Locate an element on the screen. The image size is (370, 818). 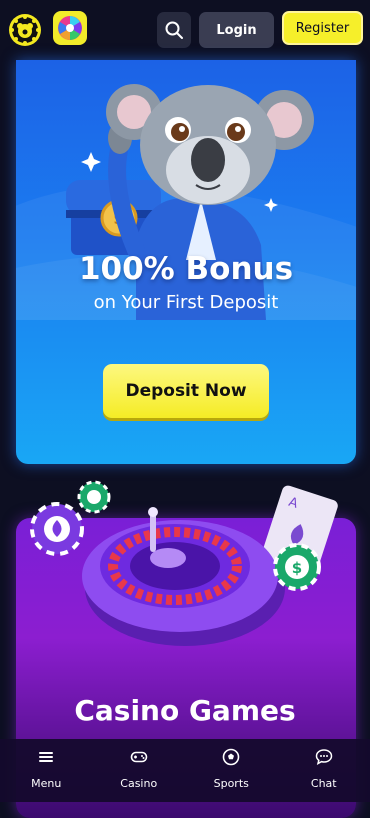
search-button is located at coordinates (174, 30).